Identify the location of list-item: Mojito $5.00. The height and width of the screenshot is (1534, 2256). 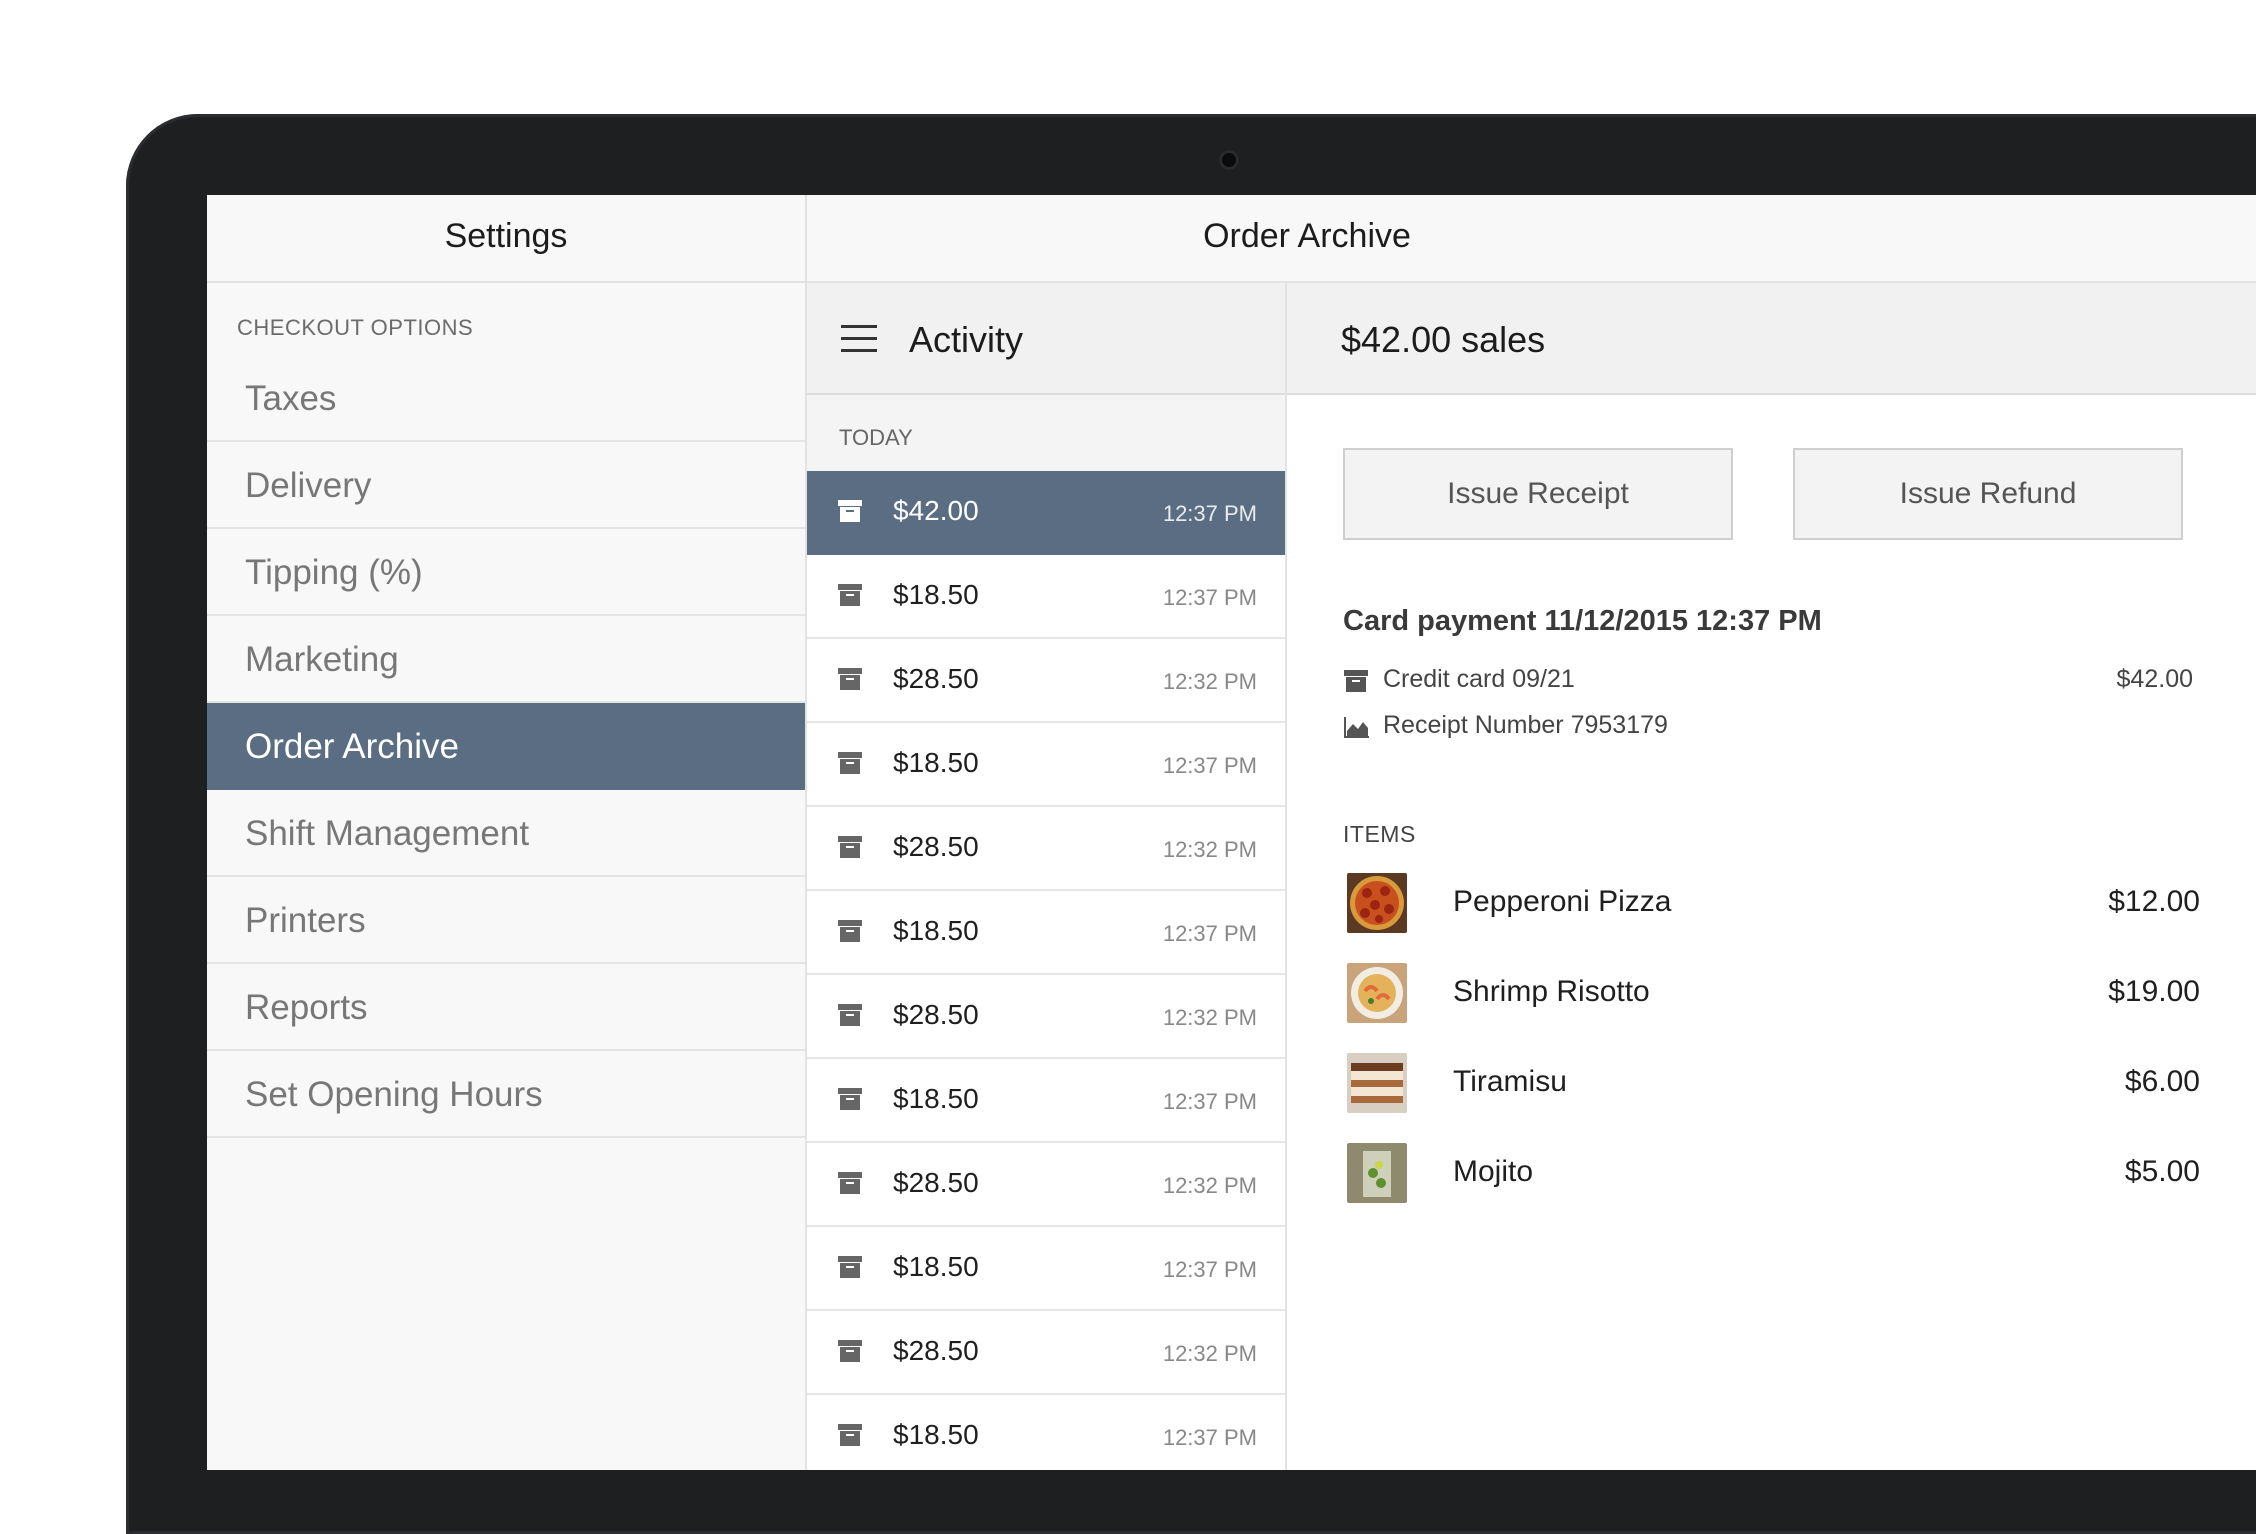
(1771, 1174).